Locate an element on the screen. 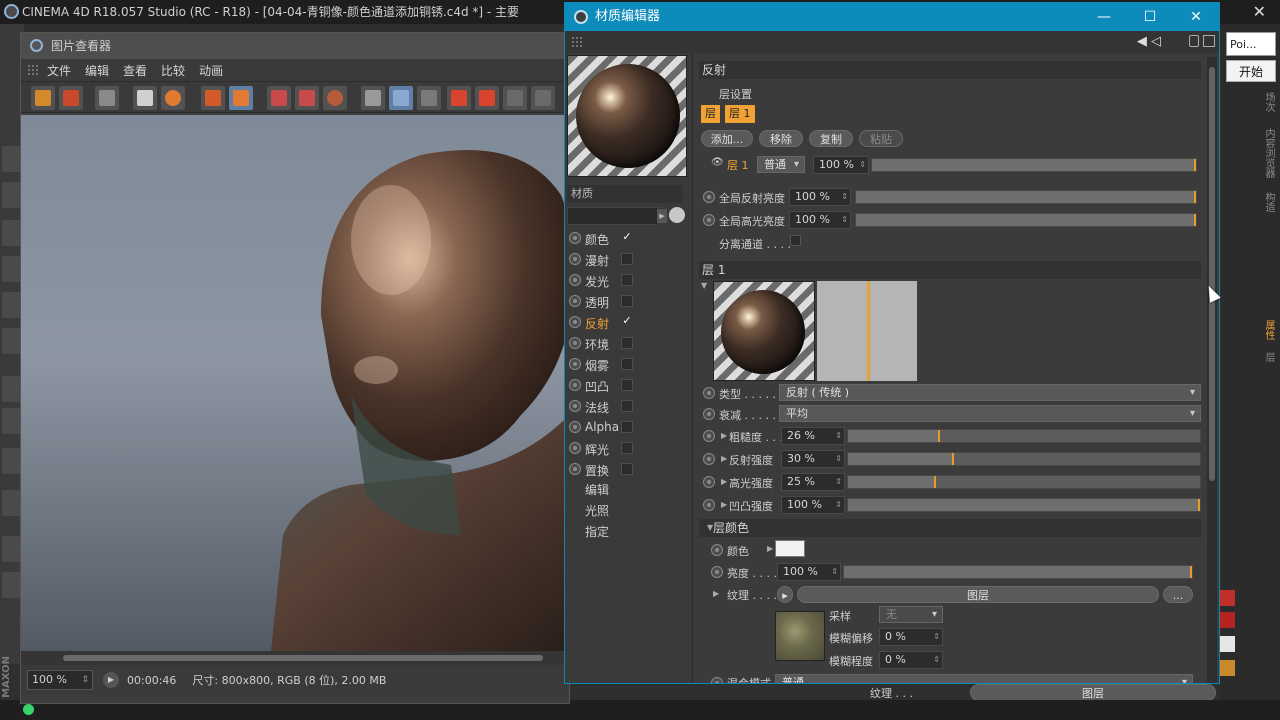 This screenshot has width=1280, height=720. edge-tool-icon is located at coordinates (12, 305).